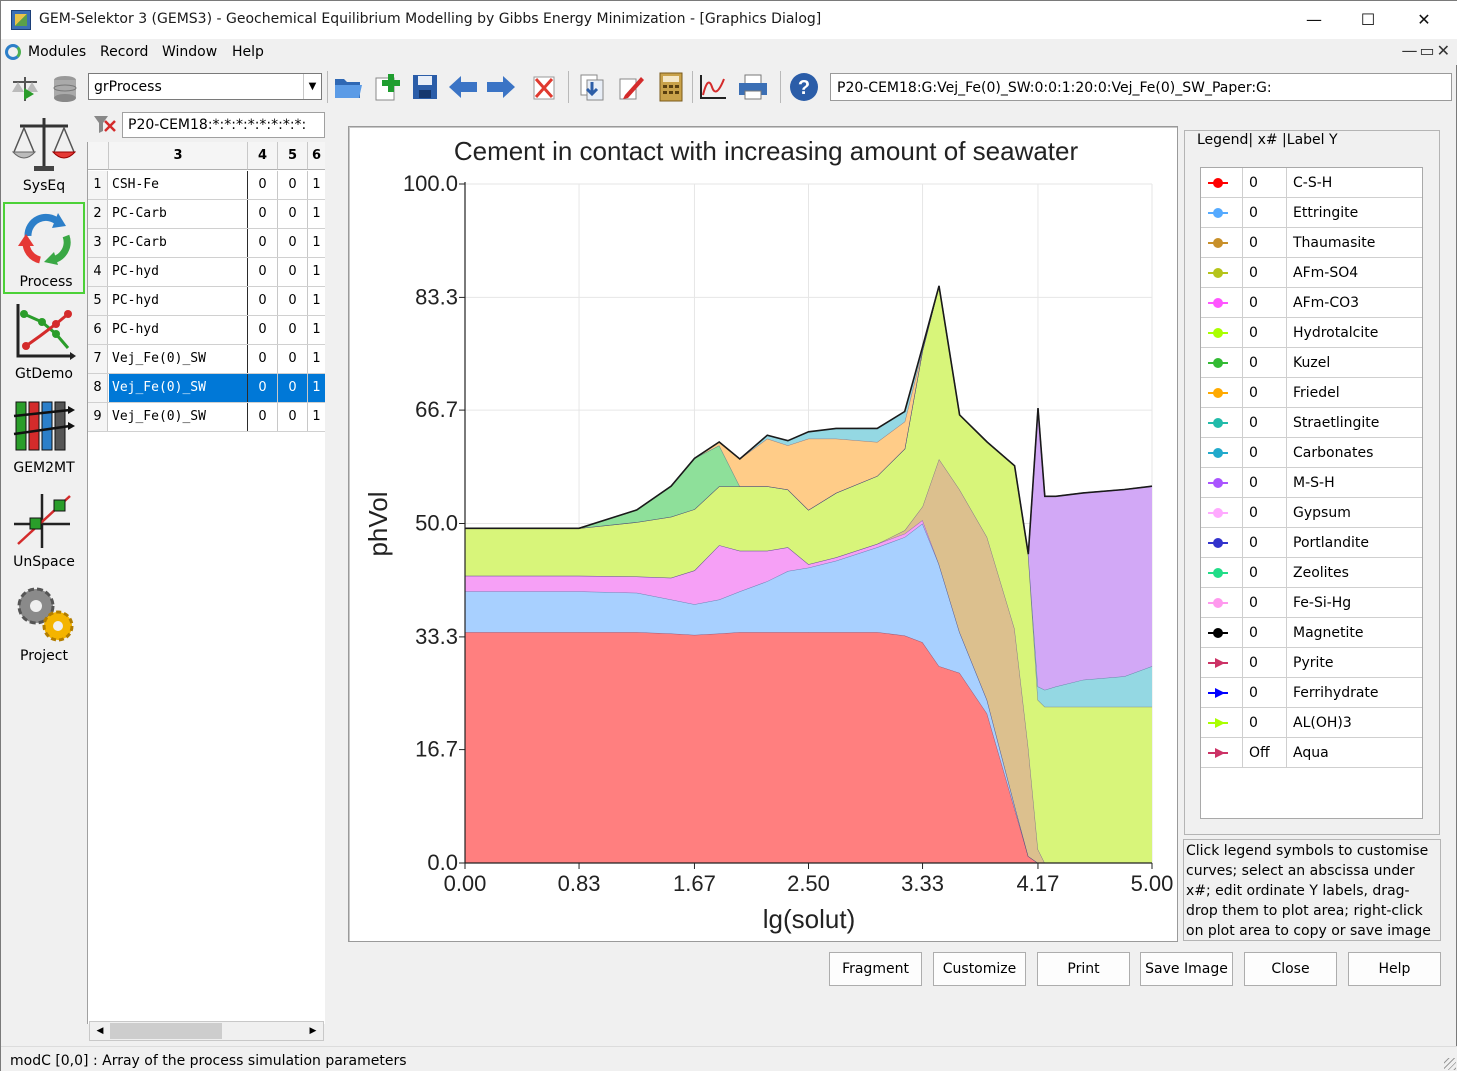  Describe the element at coordinates (57, 52) in the screenshot. I see `menu-modules: Modules` at that location.